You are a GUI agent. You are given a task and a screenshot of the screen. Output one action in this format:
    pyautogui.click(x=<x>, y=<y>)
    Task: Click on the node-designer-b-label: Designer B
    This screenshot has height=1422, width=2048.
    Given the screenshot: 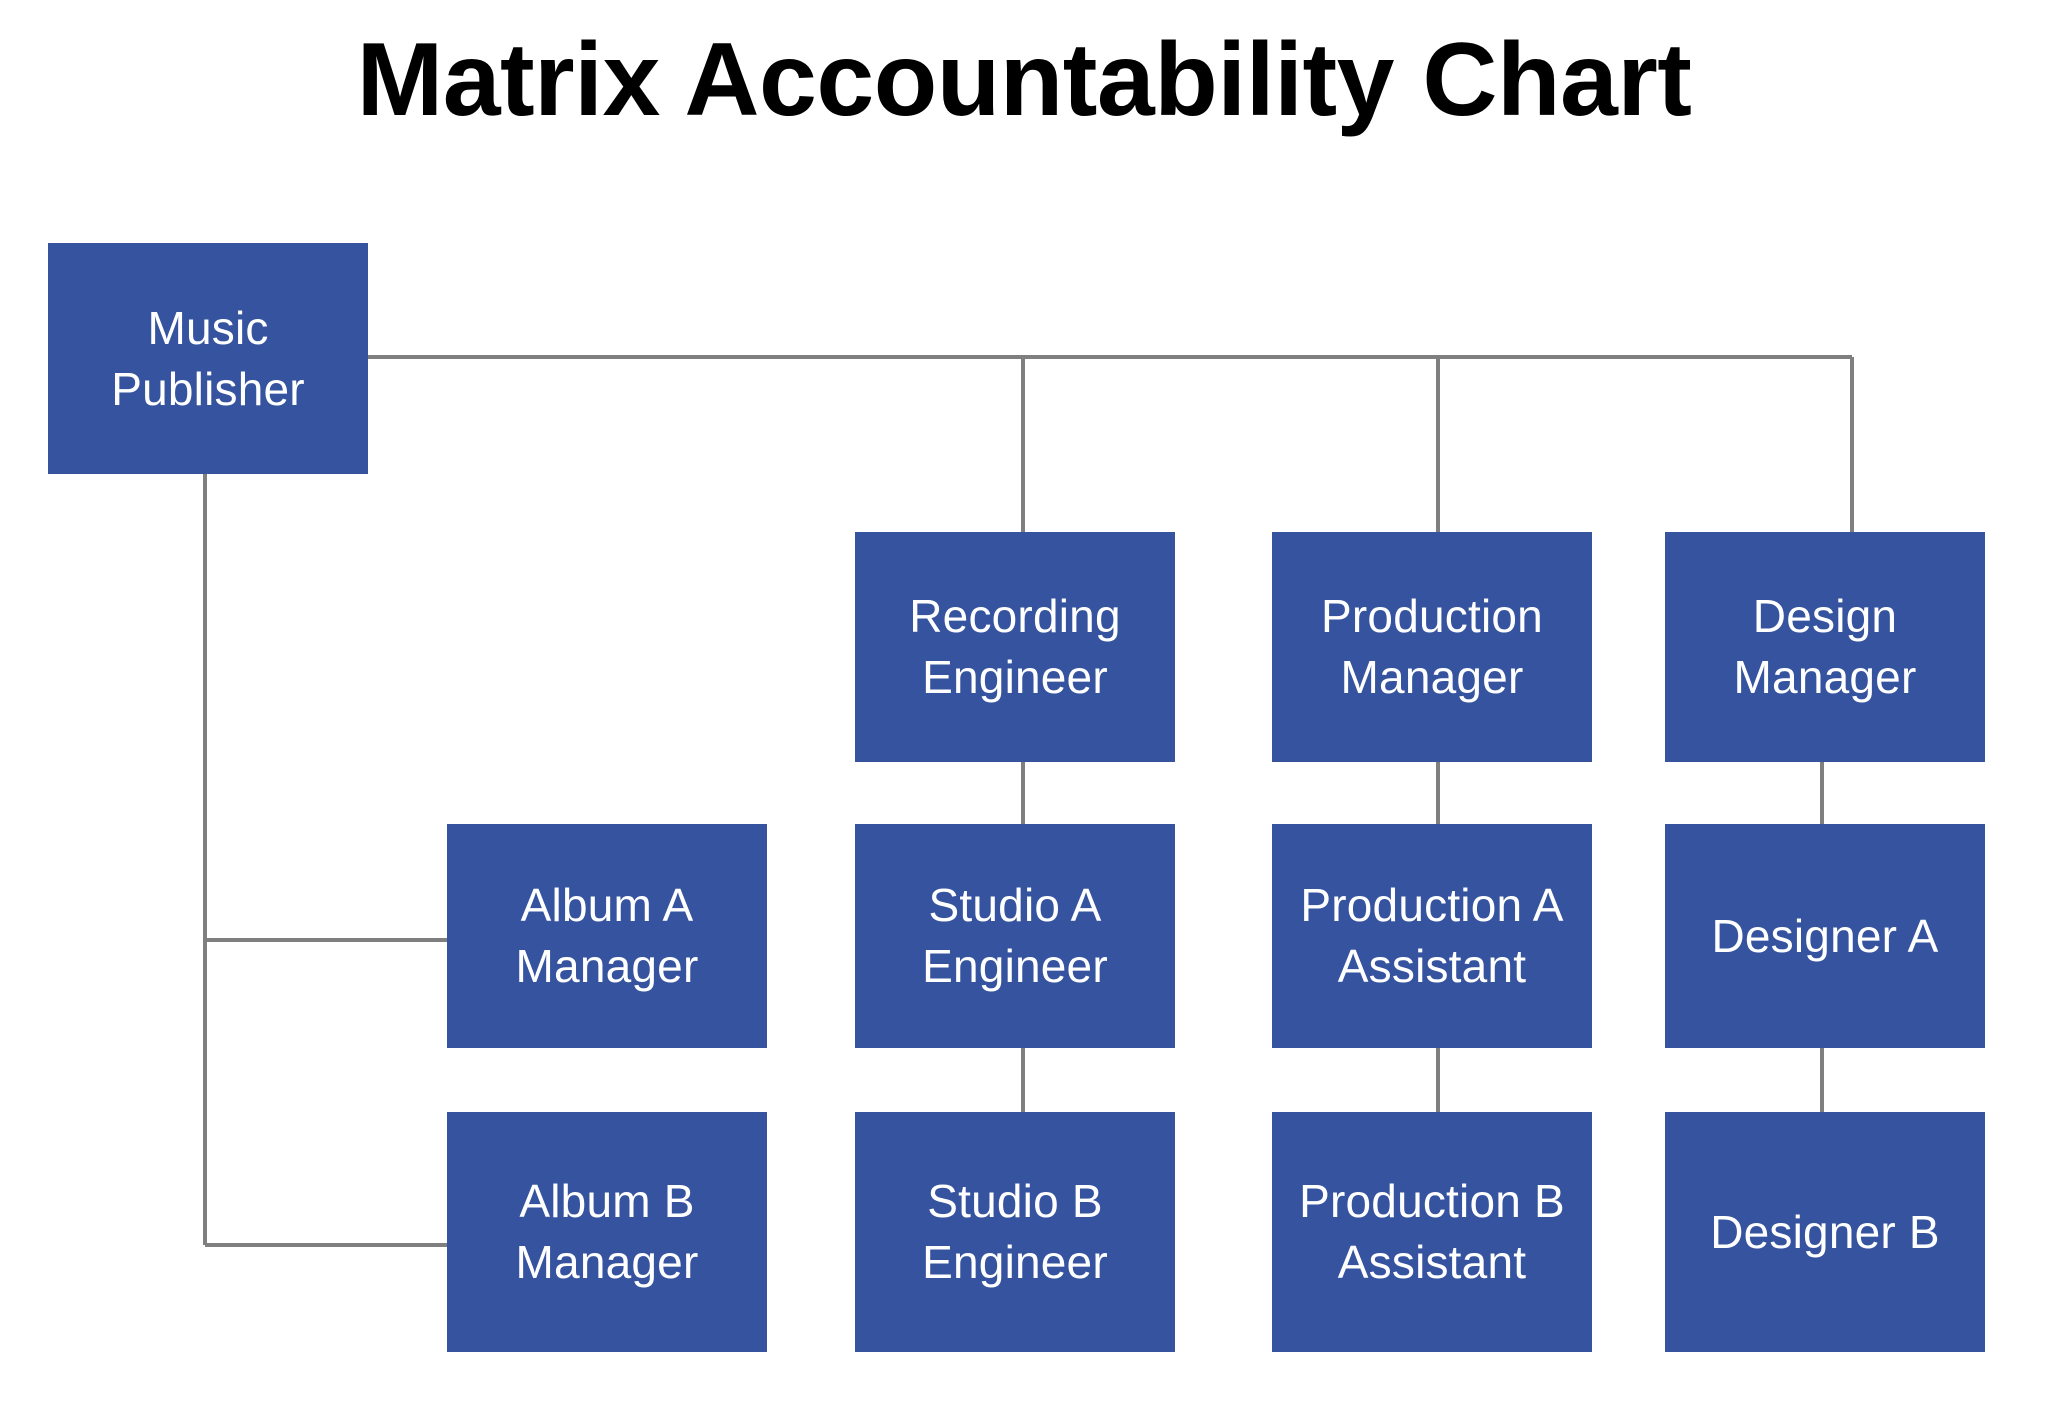 What is the action you would take?
    pyautogui.click(x=1825, y=1231)
    